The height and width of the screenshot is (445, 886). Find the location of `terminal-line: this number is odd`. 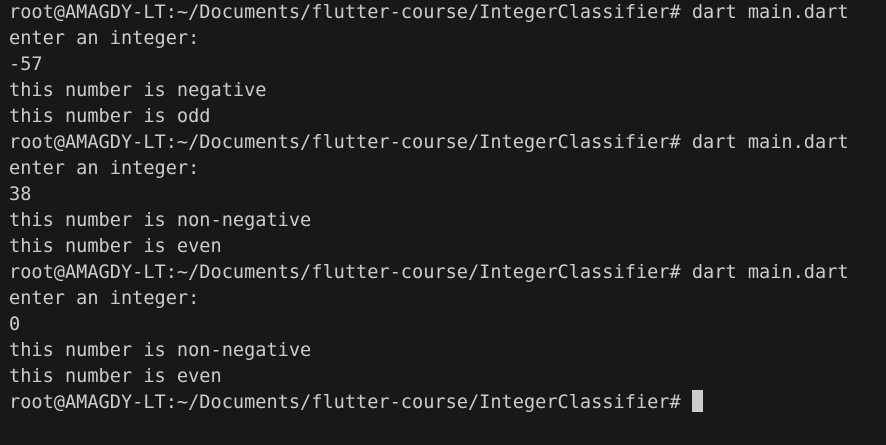

terminal-line: this number is odd is located at coordinates (110, 116).